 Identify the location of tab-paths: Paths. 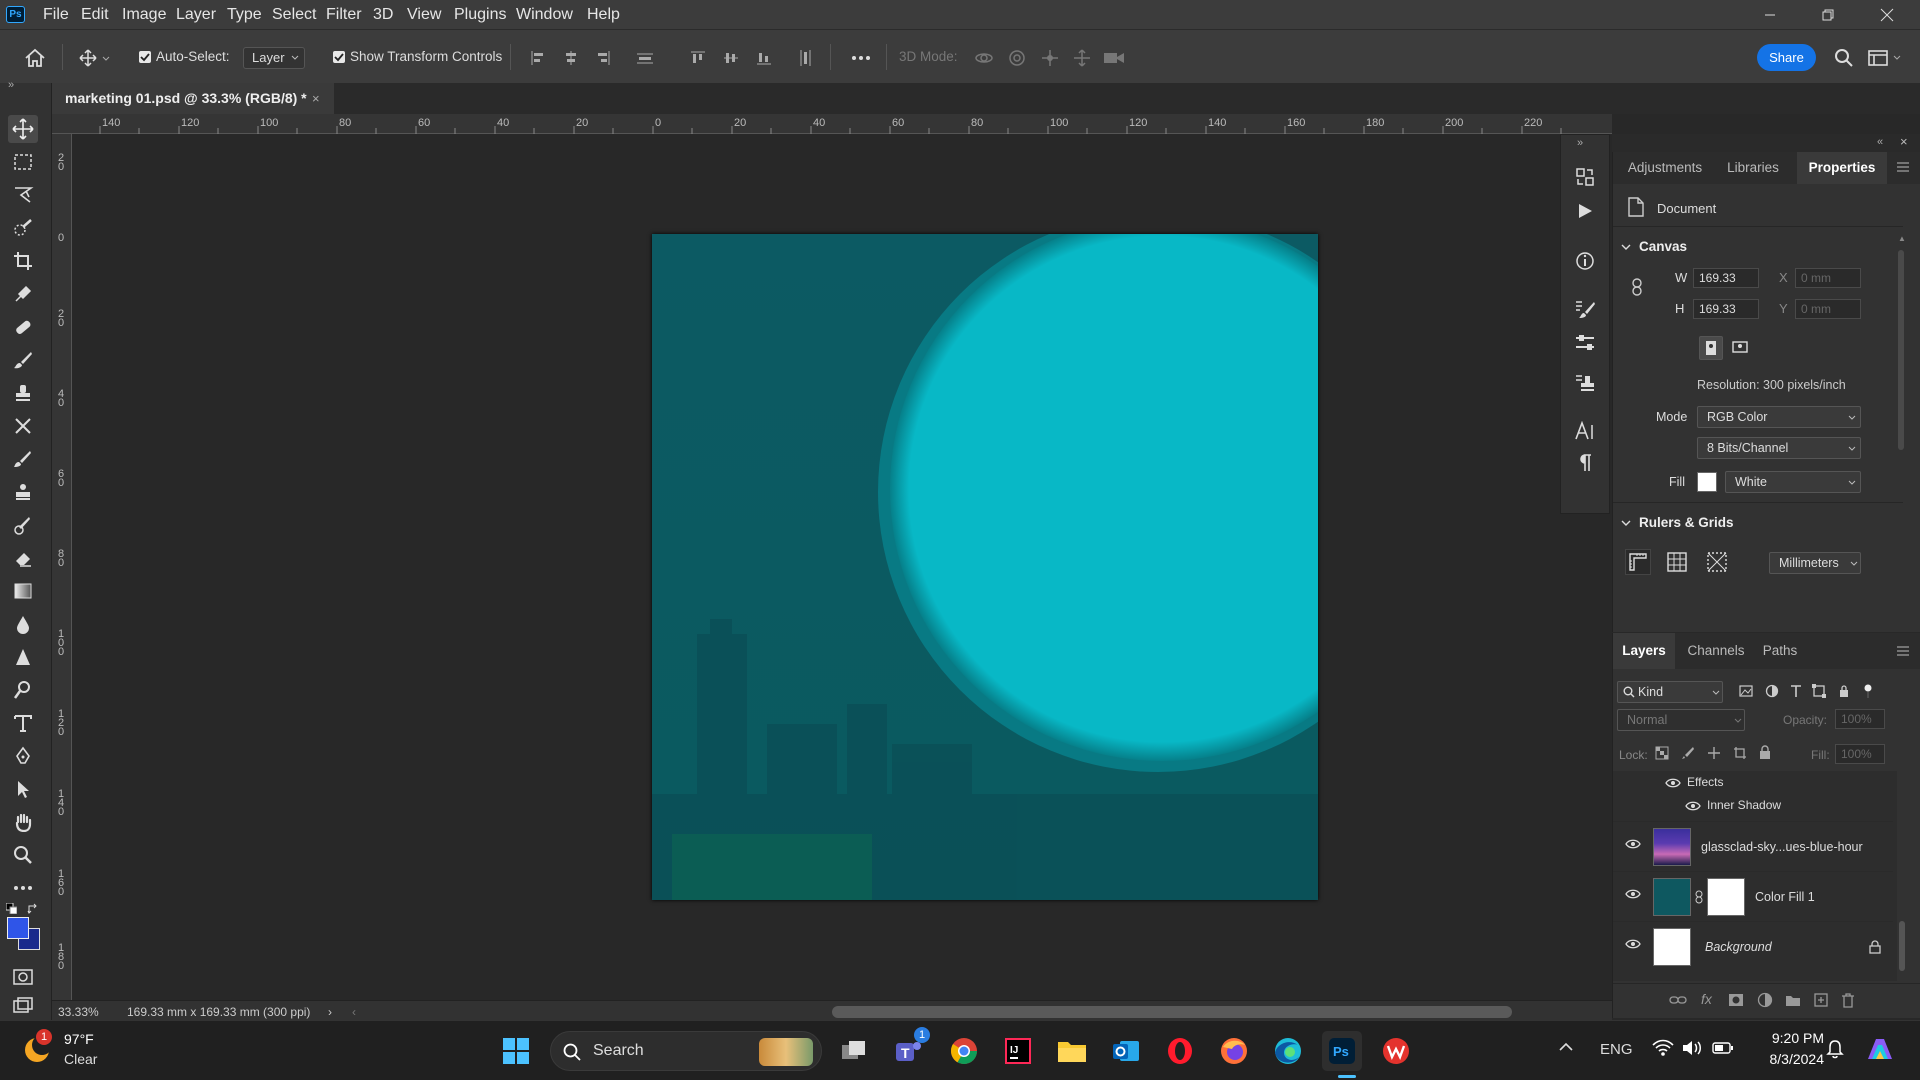
(1780, 651).